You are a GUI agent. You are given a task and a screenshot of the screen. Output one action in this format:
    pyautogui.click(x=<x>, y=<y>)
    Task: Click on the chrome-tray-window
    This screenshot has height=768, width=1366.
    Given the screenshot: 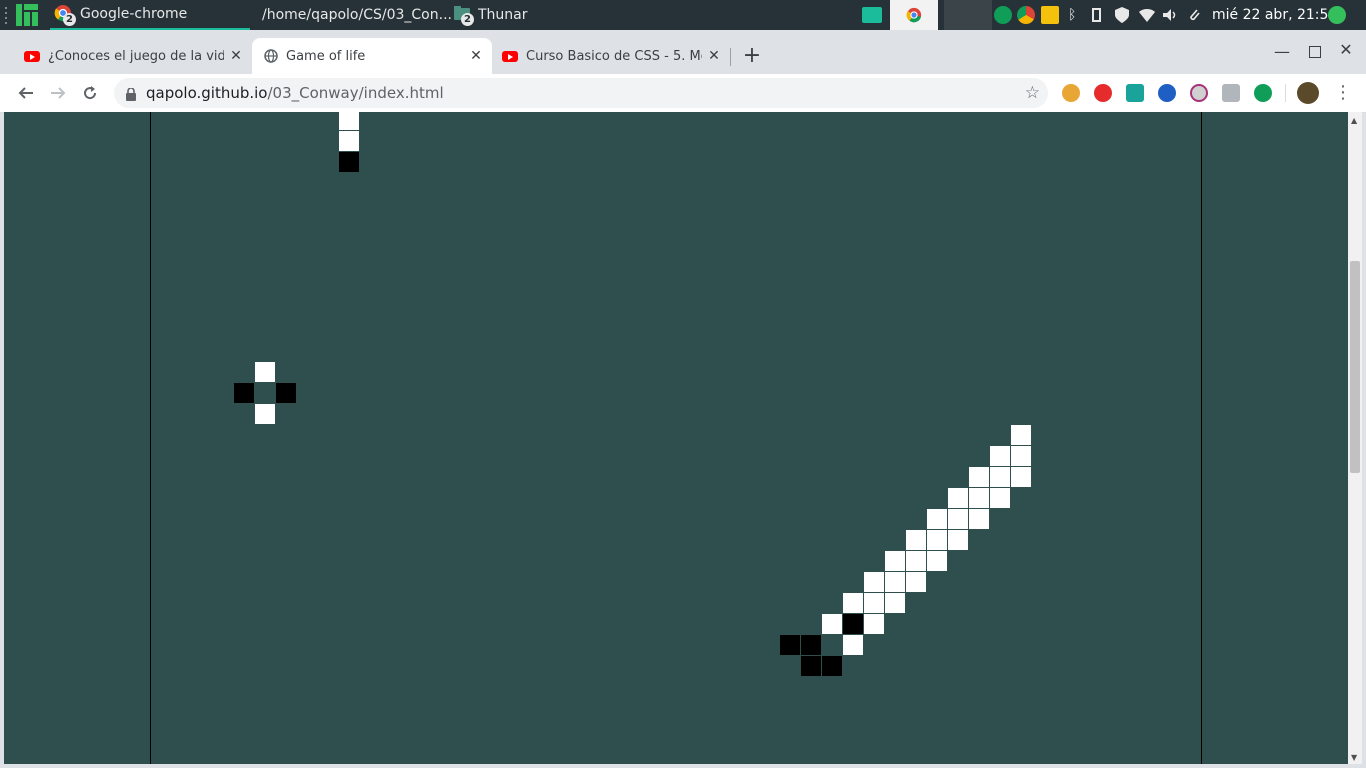 What is the action you would take?
    pyautogui.click(x=914, y=15)
    